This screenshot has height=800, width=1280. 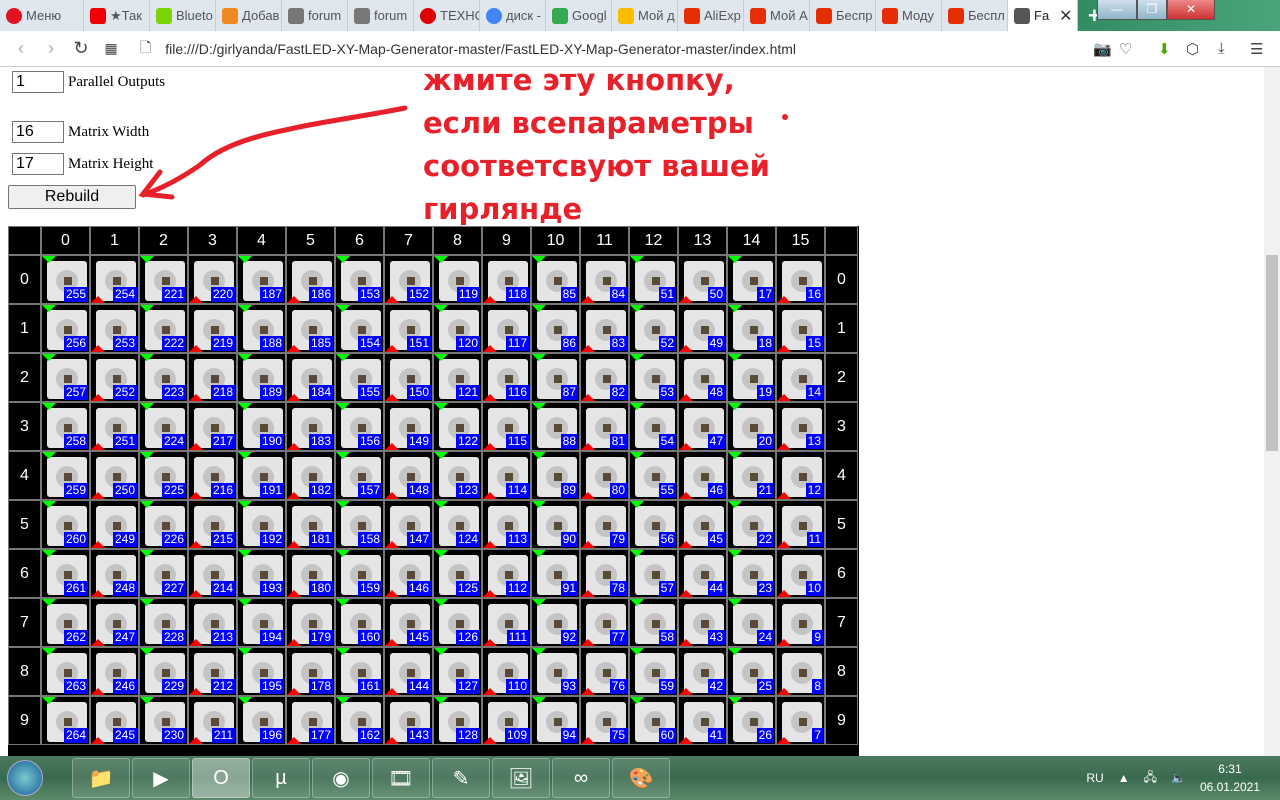 What do you see at coordinates (183, 15) in the screenshot?
I see `tab: Blueto` at bounding box center [183, 15].